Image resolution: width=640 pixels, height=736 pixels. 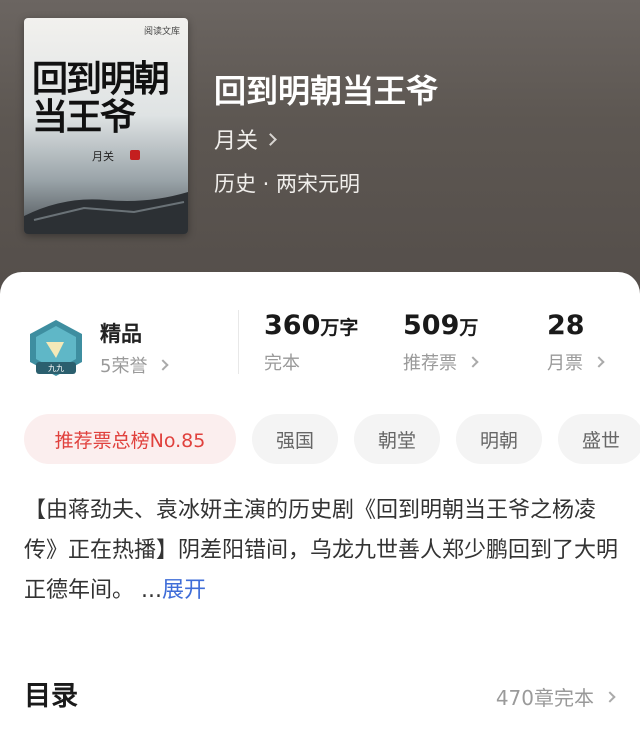 What do you see at coordinates (121, 334) in the screenshot?
I see `honor-title: 精品` at bounding box center [121, 334].